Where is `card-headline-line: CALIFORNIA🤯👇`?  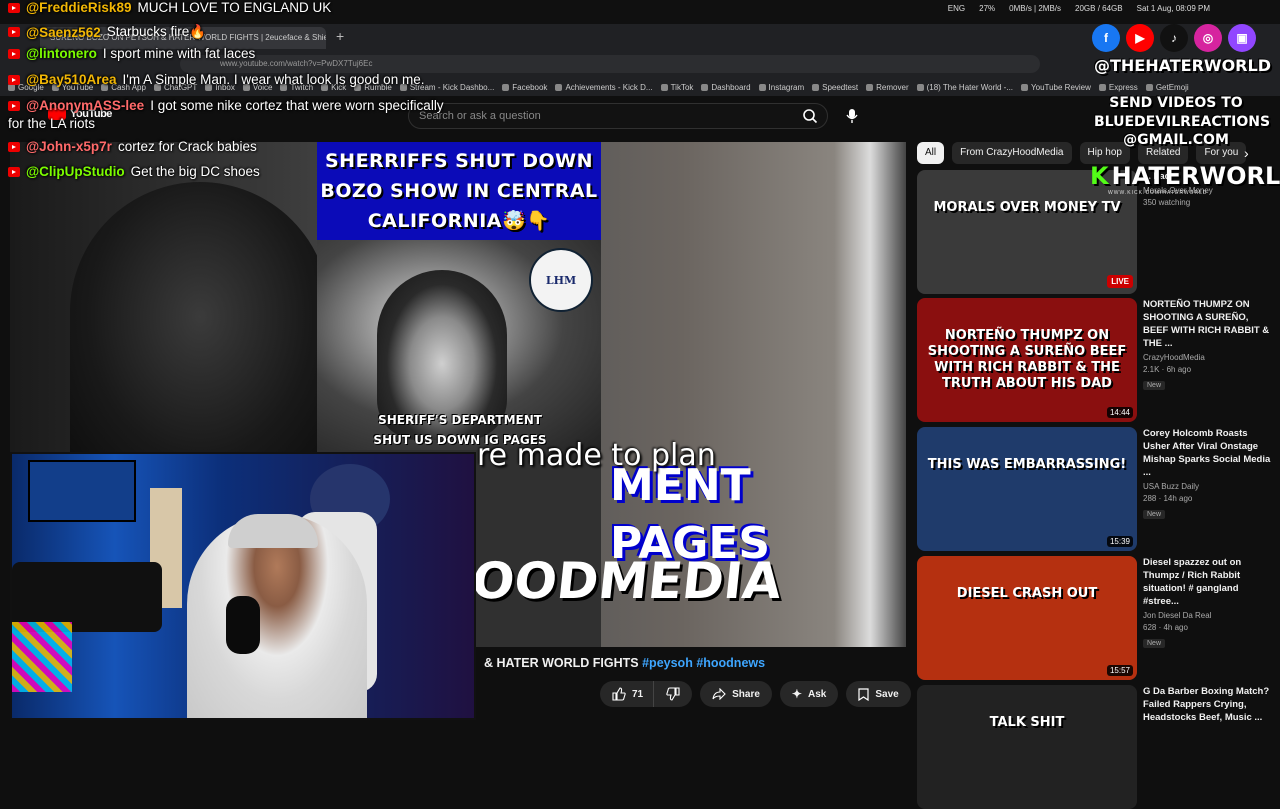
card-headline-line: CALIFORNIA🤯👇 is located at coordinates (459, 221).